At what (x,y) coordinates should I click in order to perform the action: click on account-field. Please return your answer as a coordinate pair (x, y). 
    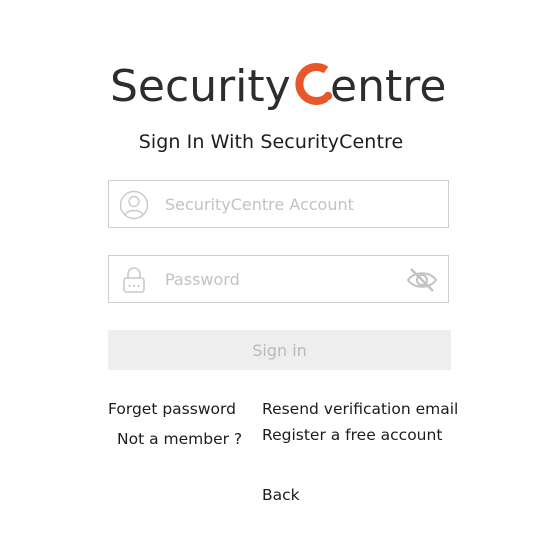
    Looking at the image, I should click on (278, 204).